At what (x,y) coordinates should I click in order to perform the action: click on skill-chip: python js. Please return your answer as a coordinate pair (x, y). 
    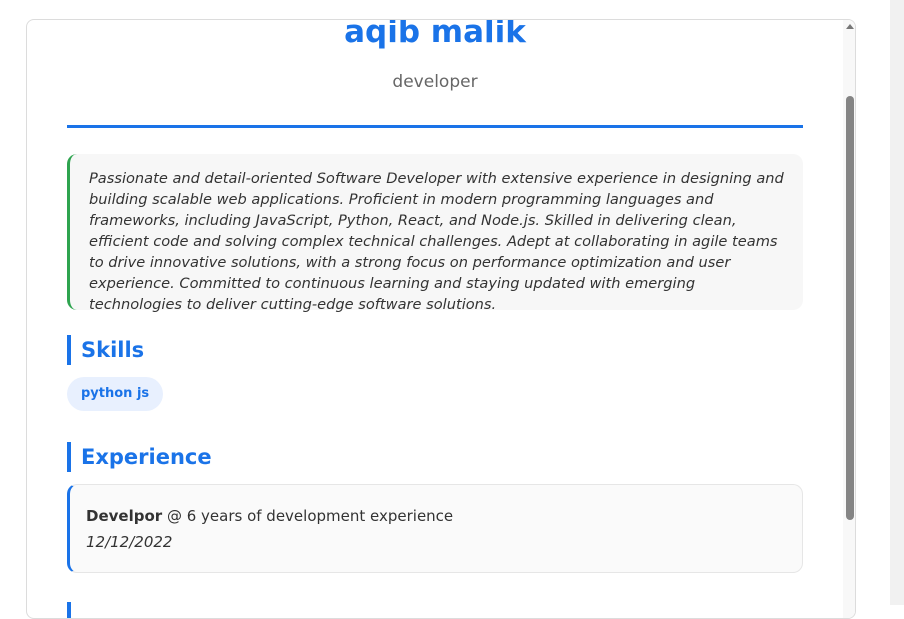
    Looking at the image, I should click on (115, 394).